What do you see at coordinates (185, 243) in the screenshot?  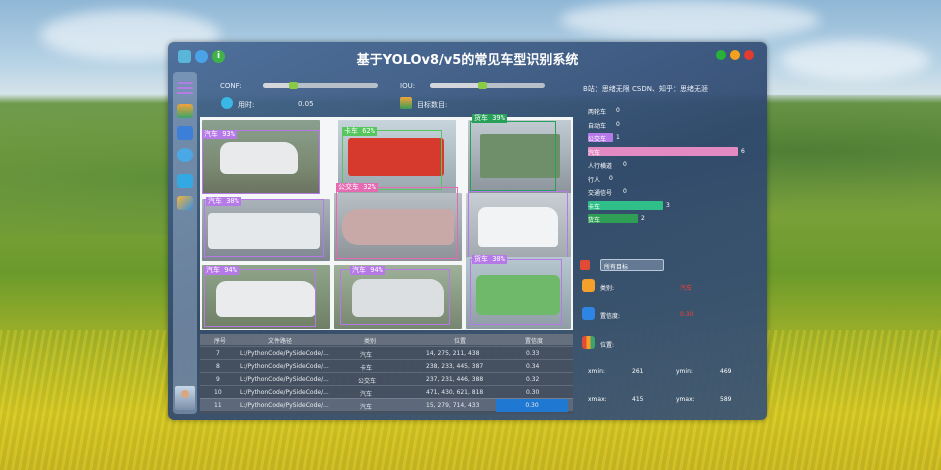 I see `sidebar` at bounding box center [185, 243].